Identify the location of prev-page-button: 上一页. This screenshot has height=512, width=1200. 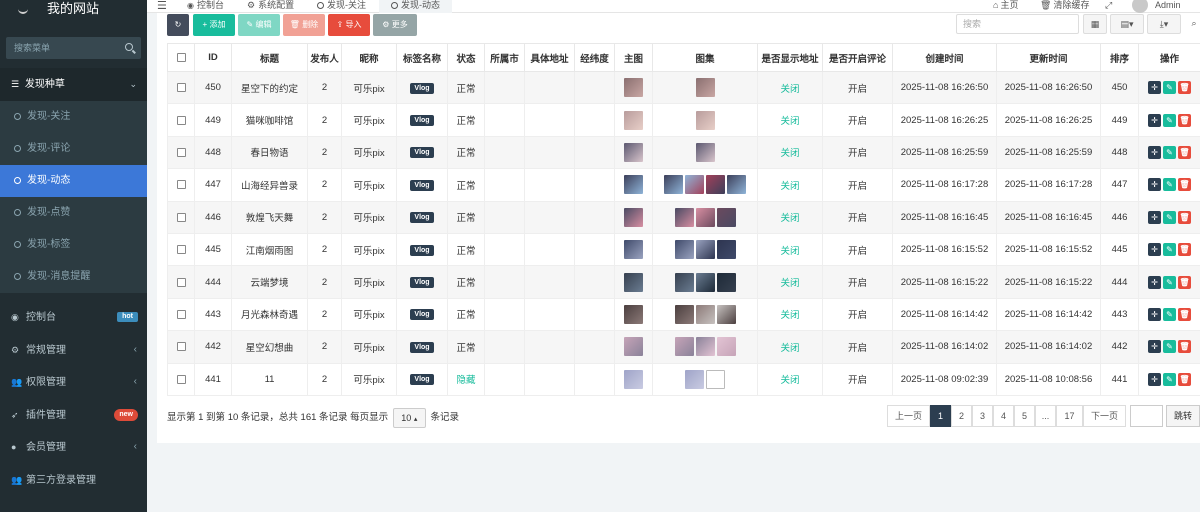
(908, 416).